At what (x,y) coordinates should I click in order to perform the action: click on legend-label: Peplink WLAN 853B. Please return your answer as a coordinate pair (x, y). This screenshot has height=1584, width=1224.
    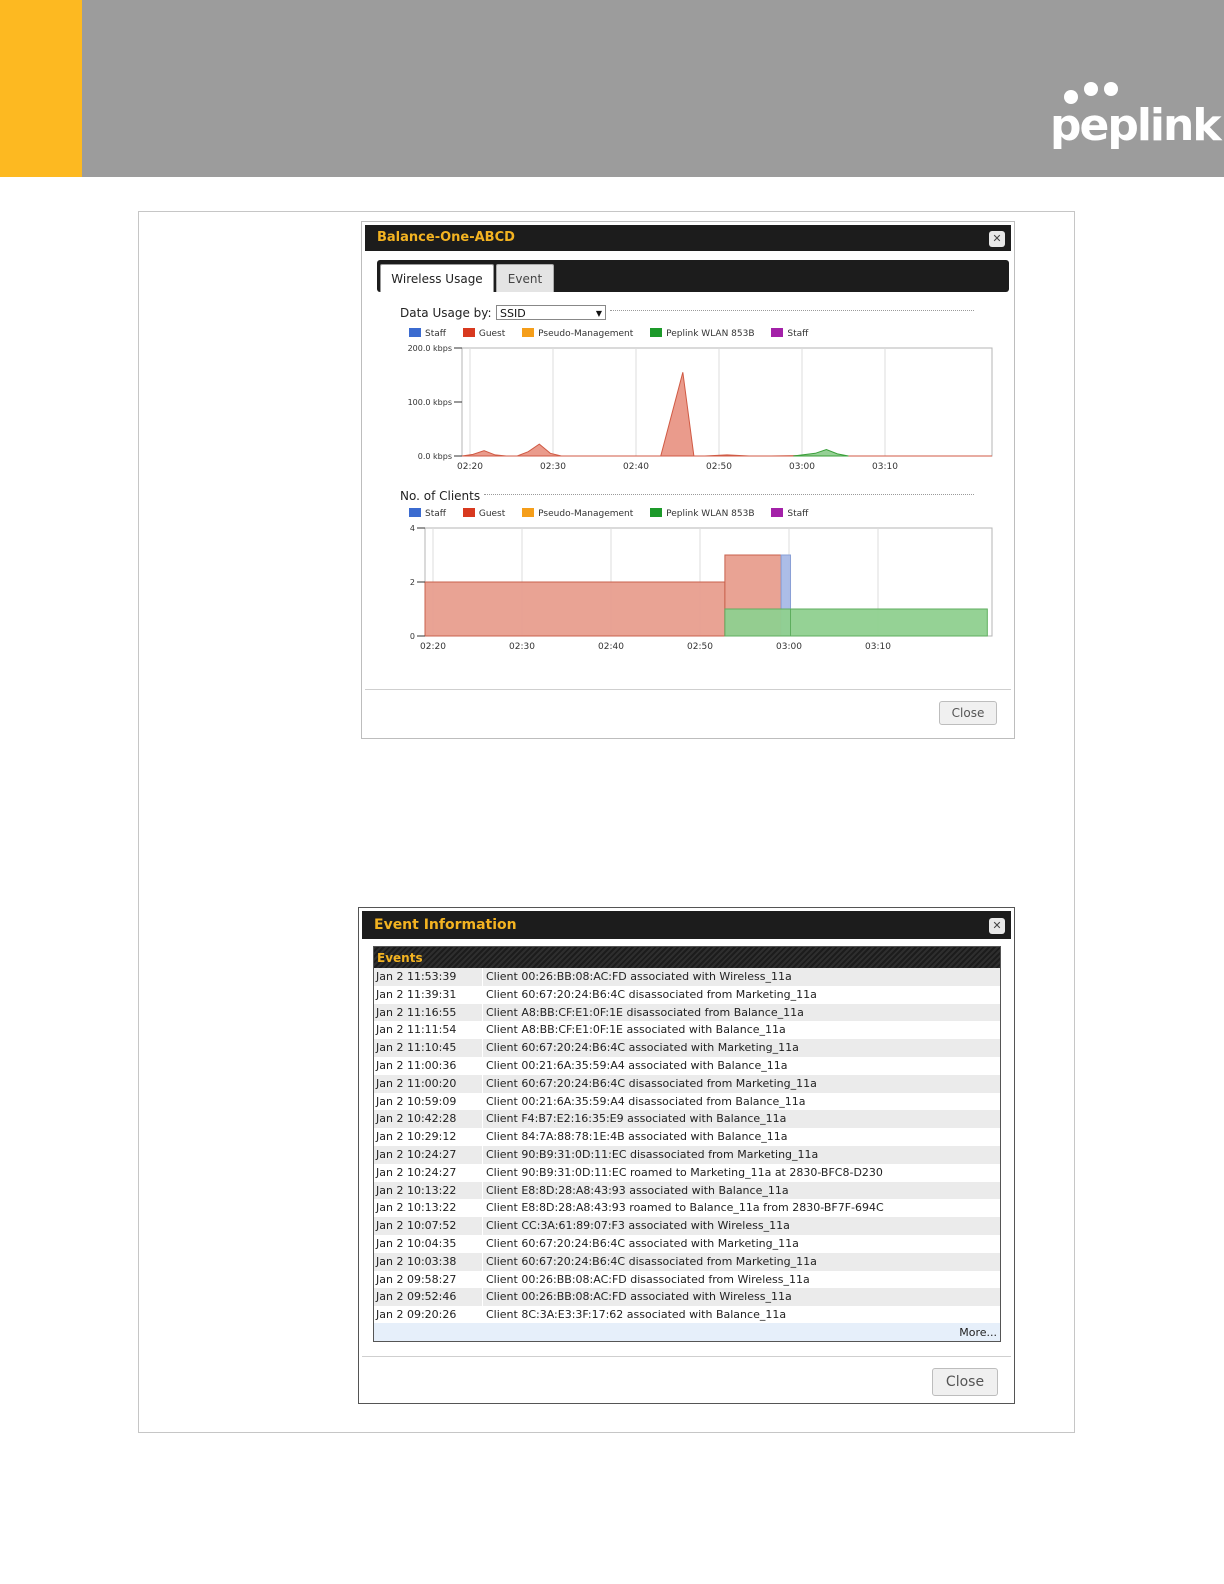
    Looking at the image, I should click on (710, 334).